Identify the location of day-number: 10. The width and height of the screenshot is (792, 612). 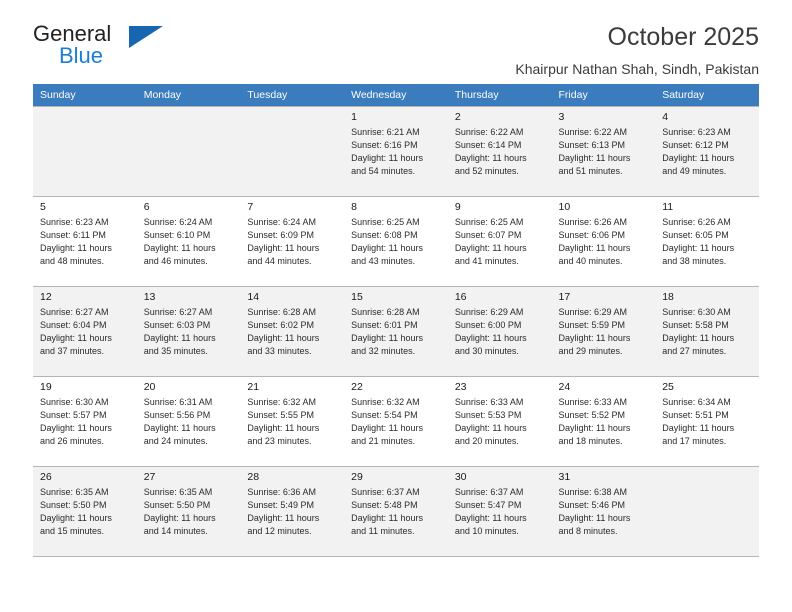
(564, 207).